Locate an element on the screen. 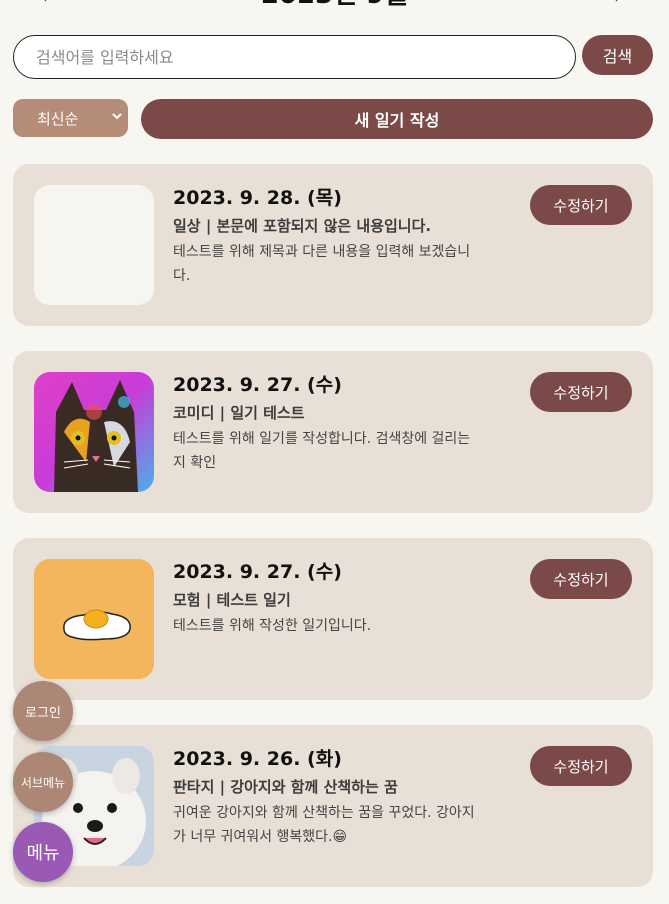  diary-title: 일상 | 본문에 포함되지 않은 내용입니다. is located at coordinates (302, 226).